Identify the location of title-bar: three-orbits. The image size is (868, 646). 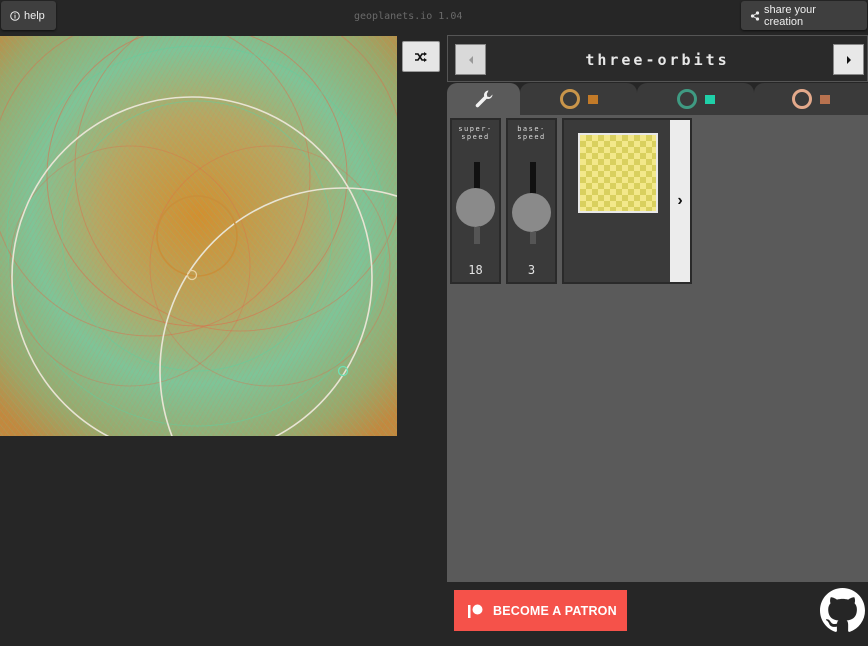
(657, 58).